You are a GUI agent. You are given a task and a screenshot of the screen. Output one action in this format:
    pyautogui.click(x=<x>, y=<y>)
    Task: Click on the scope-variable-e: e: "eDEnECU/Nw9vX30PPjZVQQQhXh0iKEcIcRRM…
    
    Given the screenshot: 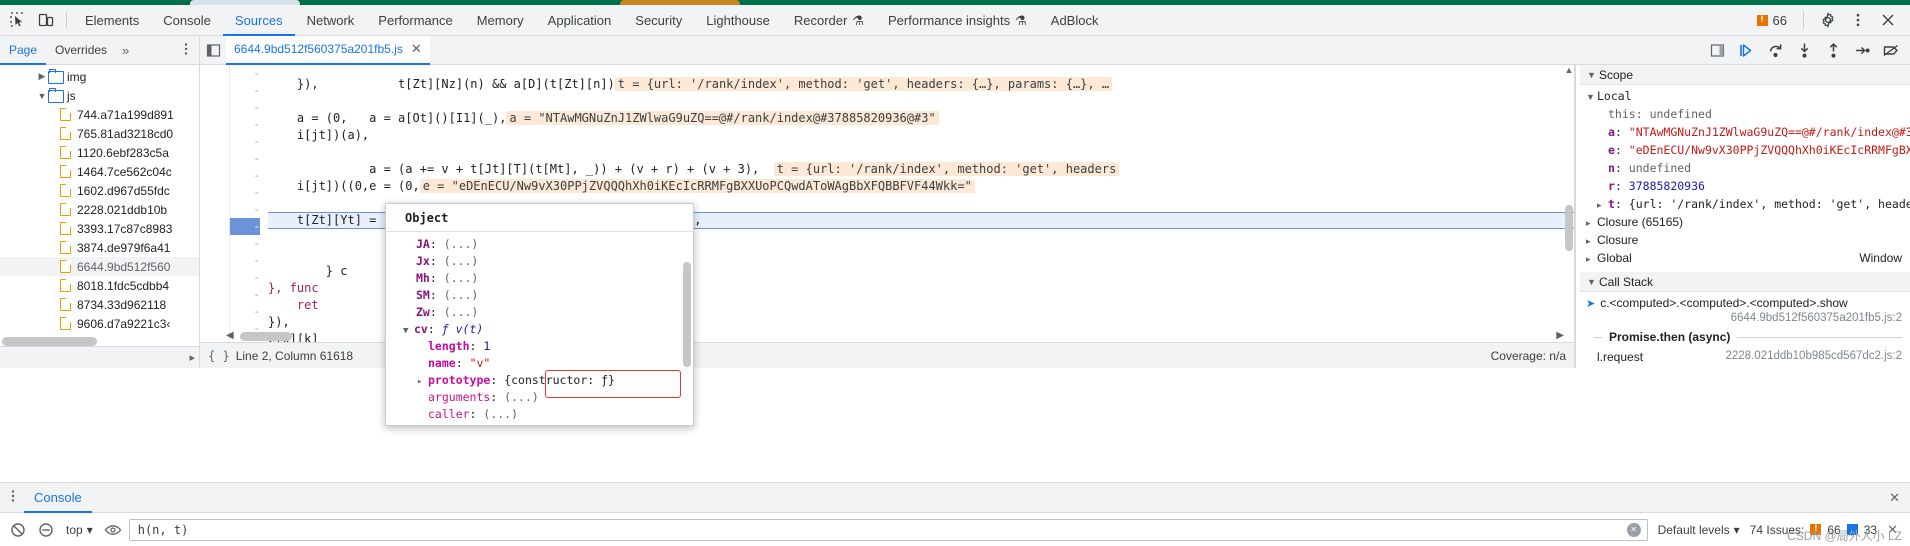 What is the action you would take?
    pyautogui.click(x=1745, y=150)
    